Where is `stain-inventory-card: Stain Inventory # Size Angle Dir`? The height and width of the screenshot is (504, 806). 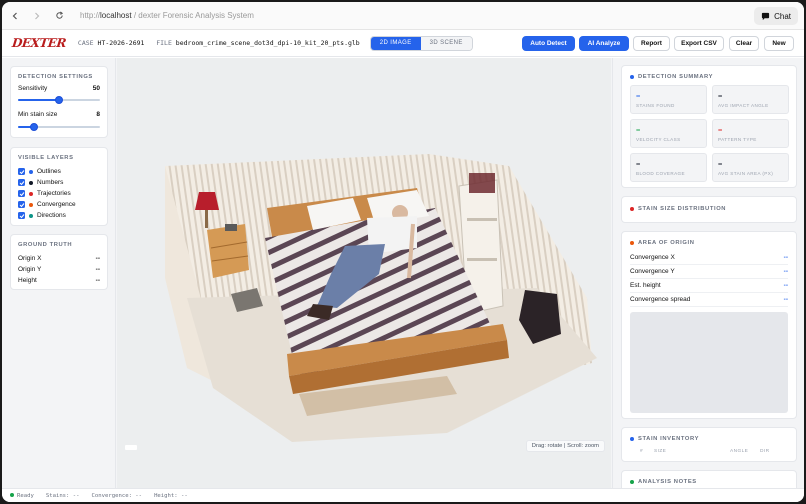
stain-inventory-card: Stain Inventory # Size Angle Dir is located at coordinates (709, 444).